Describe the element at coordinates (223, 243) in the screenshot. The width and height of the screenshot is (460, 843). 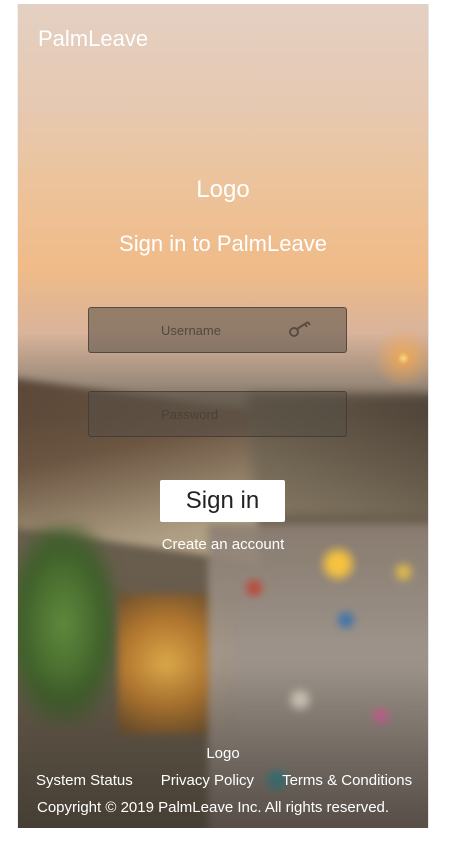
I see `page-title: Sign in to PalmLeave` at that location.